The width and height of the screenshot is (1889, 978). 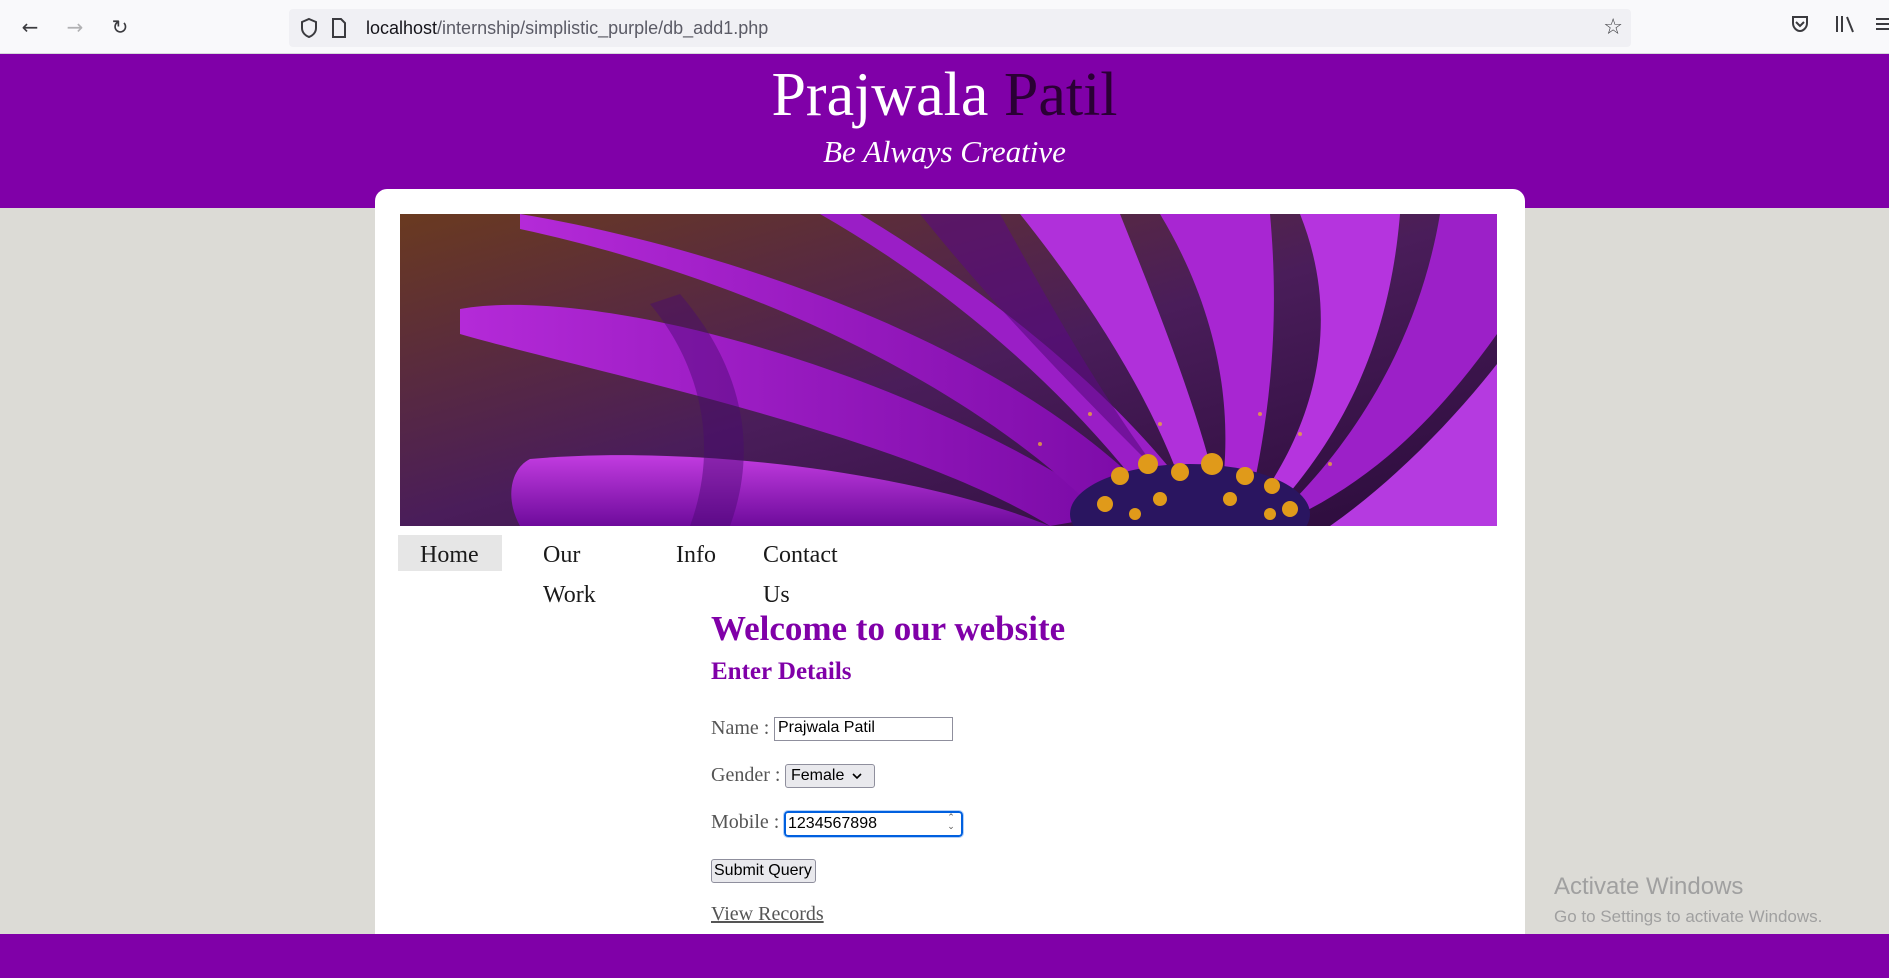 What do you see at coordinates (832, 823) in the screenshot?
I see `mobile-value: 1234567898` at bounding box center [832, 823].